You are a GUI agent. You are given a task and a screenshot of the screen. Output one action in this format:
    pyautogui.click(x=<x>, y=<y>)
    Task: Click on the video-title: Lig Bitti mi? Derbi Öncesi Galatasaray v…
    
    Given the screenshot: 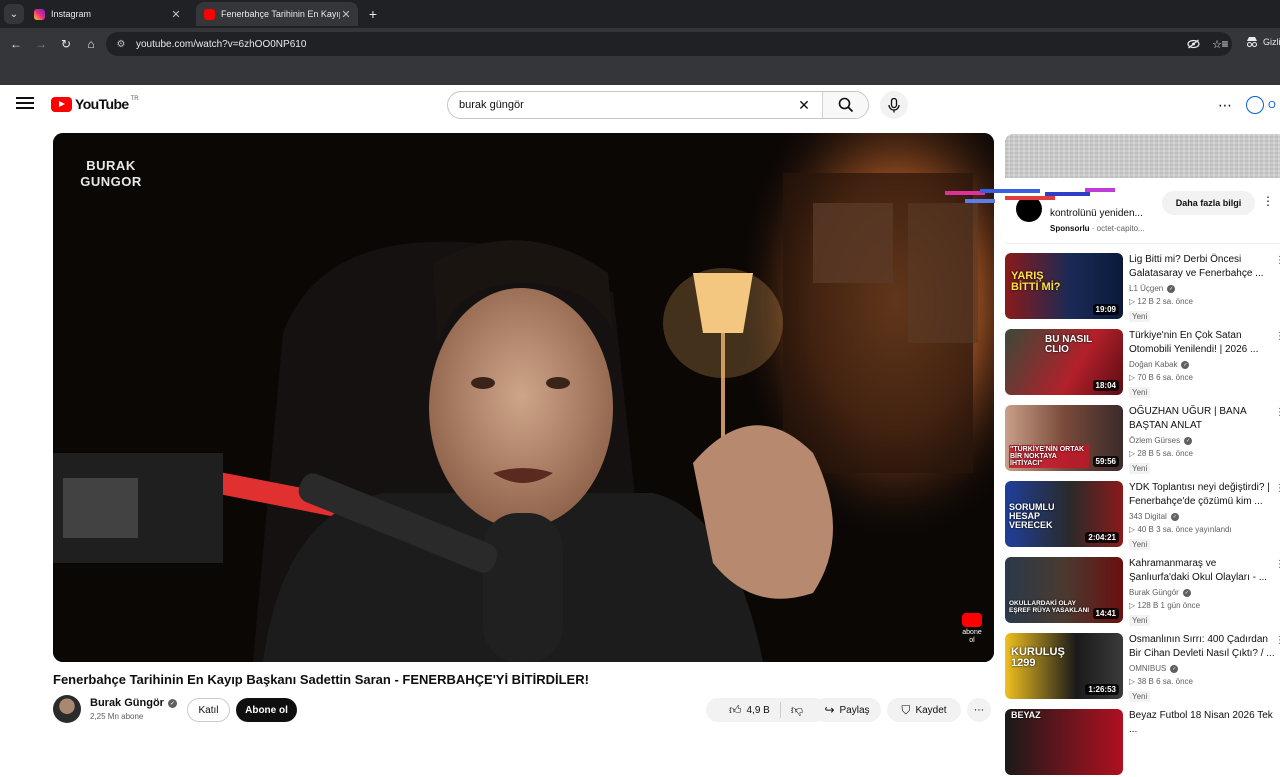 What is the action you would take?
    pyautogui.click(x=1202, y=267)
    